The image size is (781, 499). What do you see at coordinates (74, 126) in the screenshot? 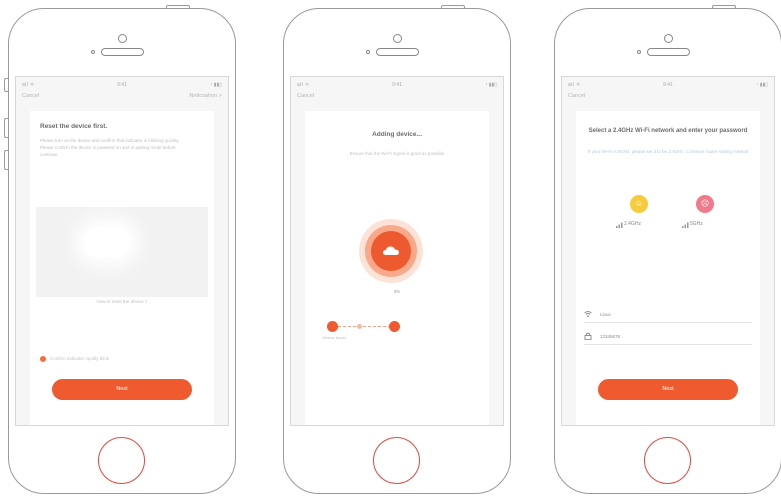
I see `page-title: Reset the device first.` at bounding box center [74, 126].